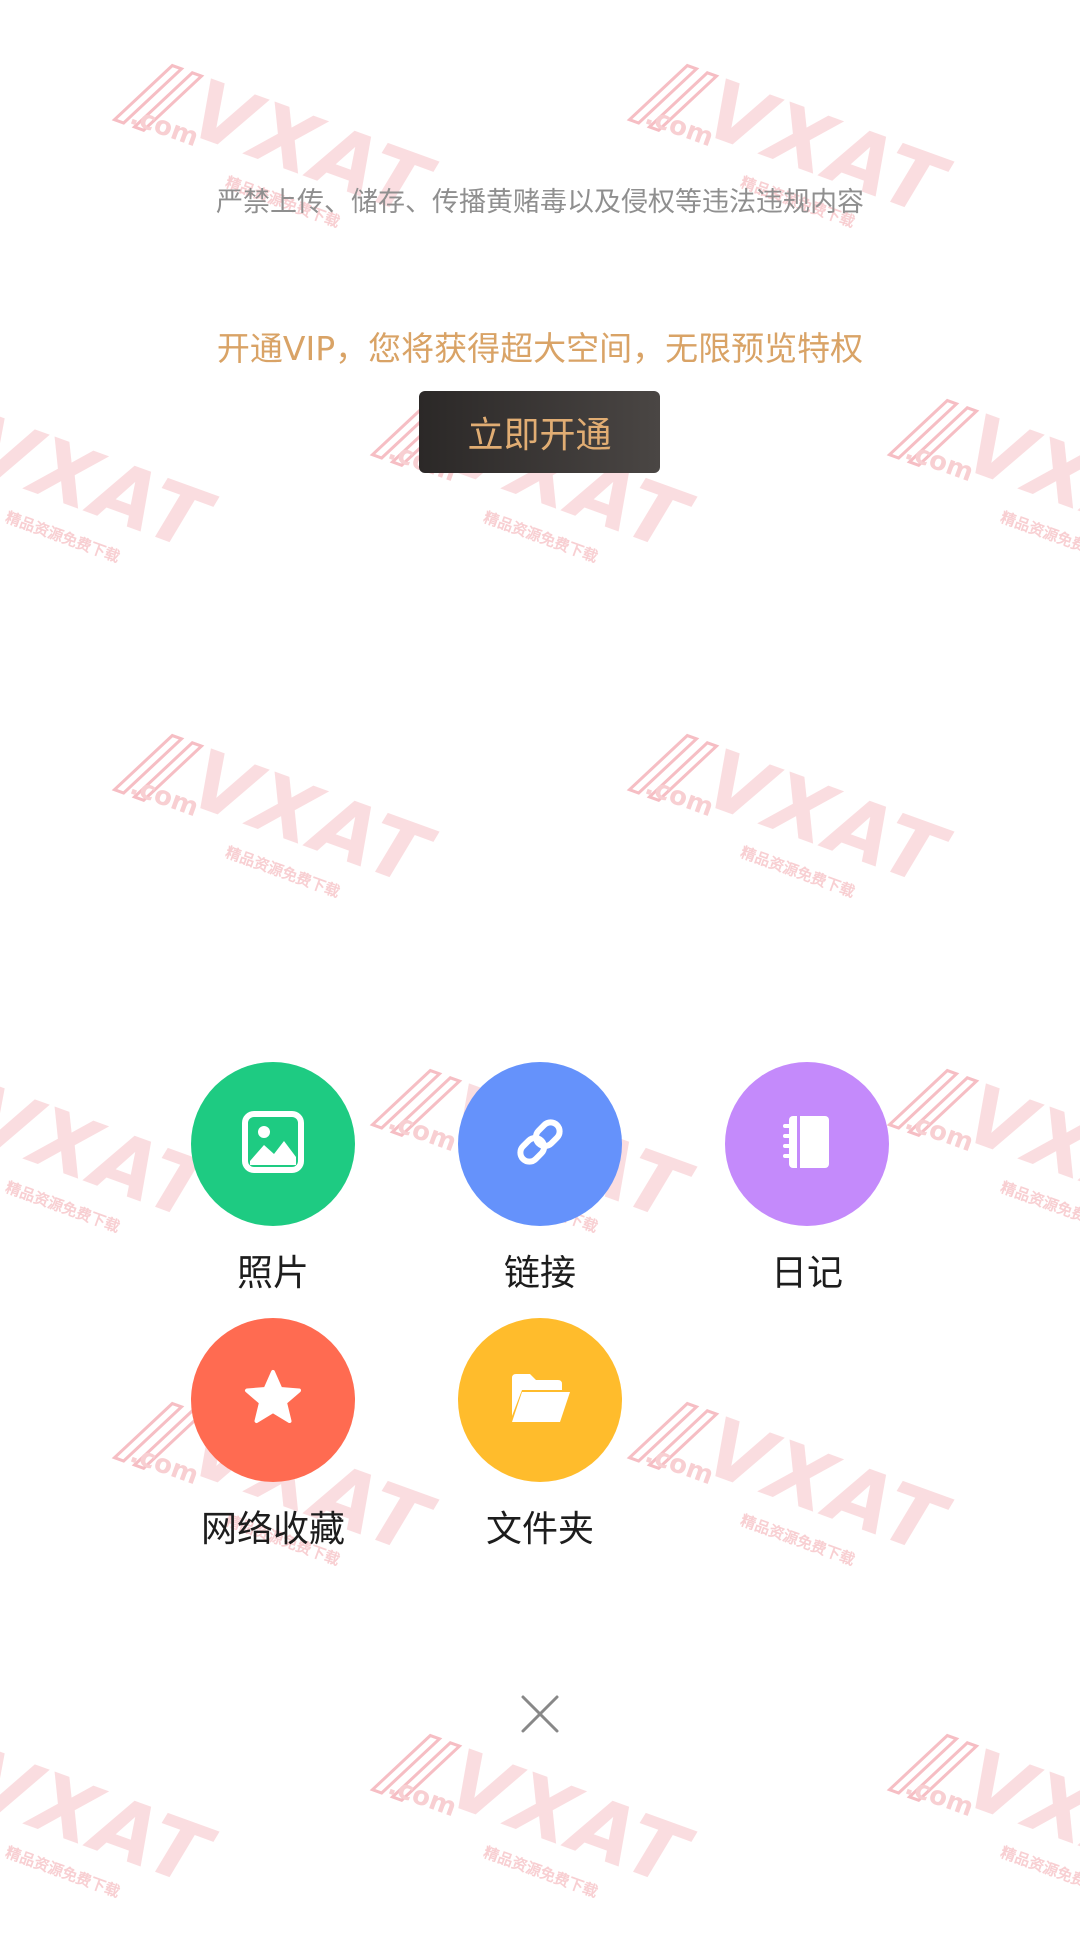  I want to click on action-folder: 文件夹, so click(540, 1435).